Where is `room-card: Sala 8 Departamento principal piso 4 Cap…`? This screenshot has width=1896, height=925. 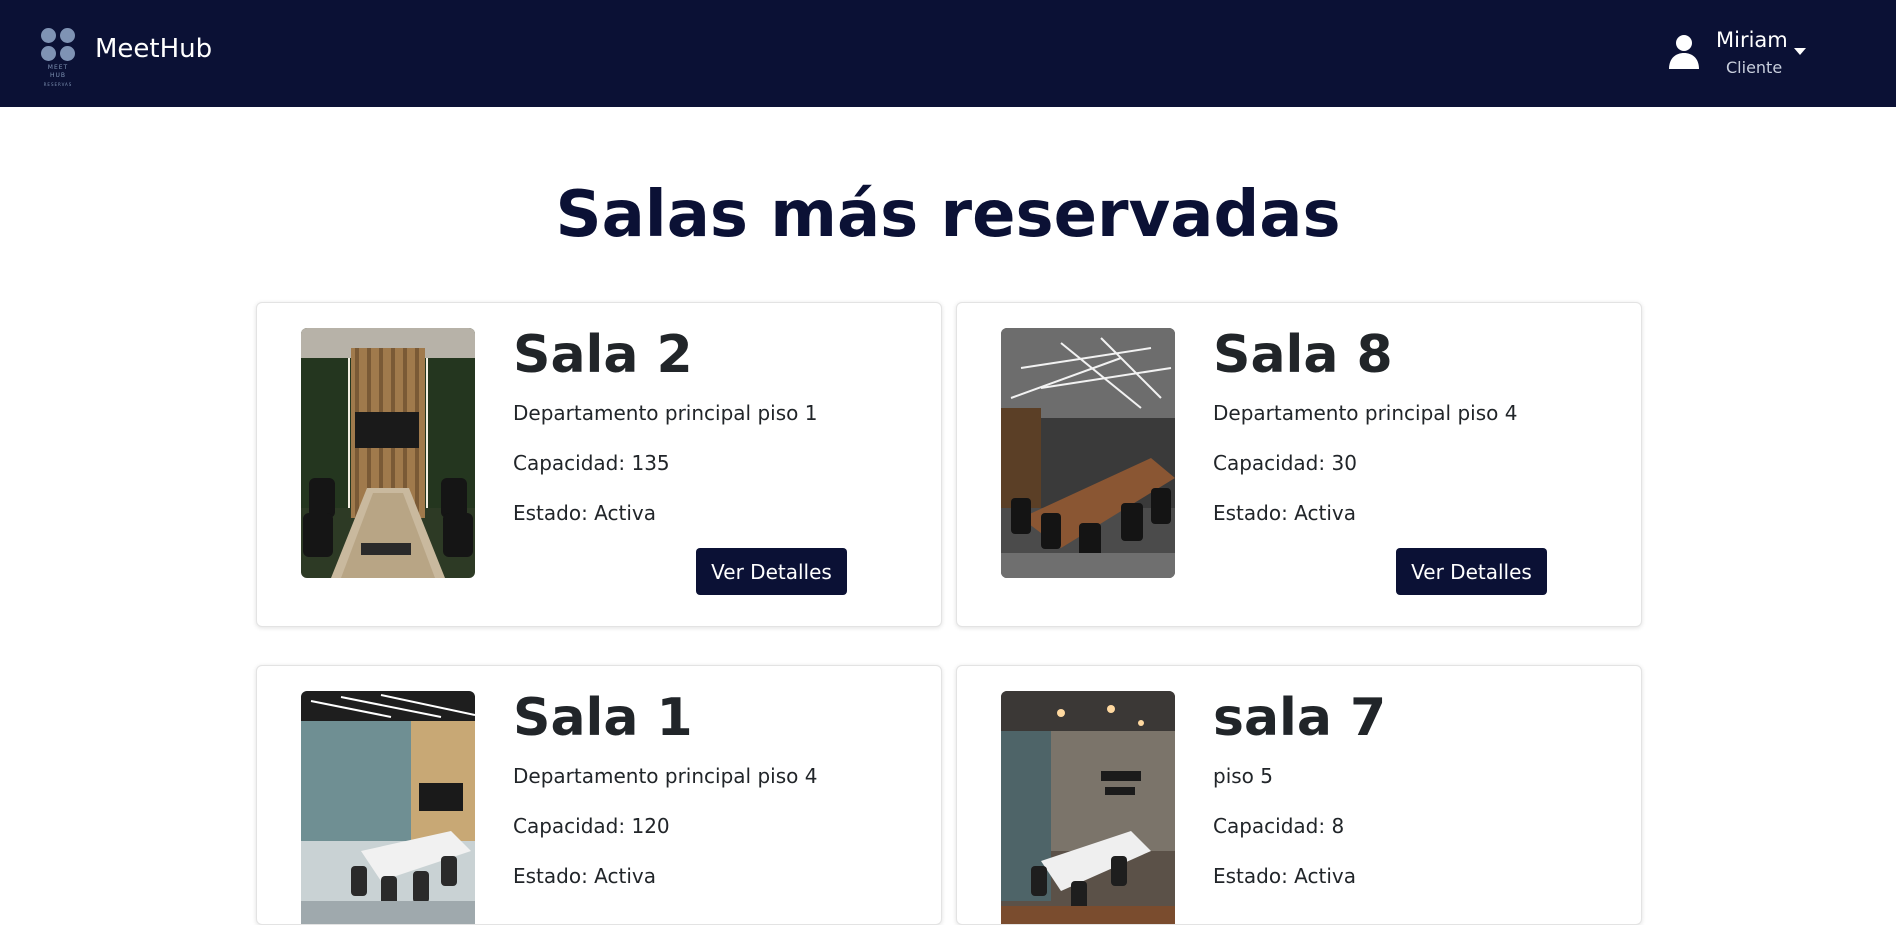 room-card: Sala 8 Departamento principal piso 4 Cap… is located at coordinates (1299, 464).